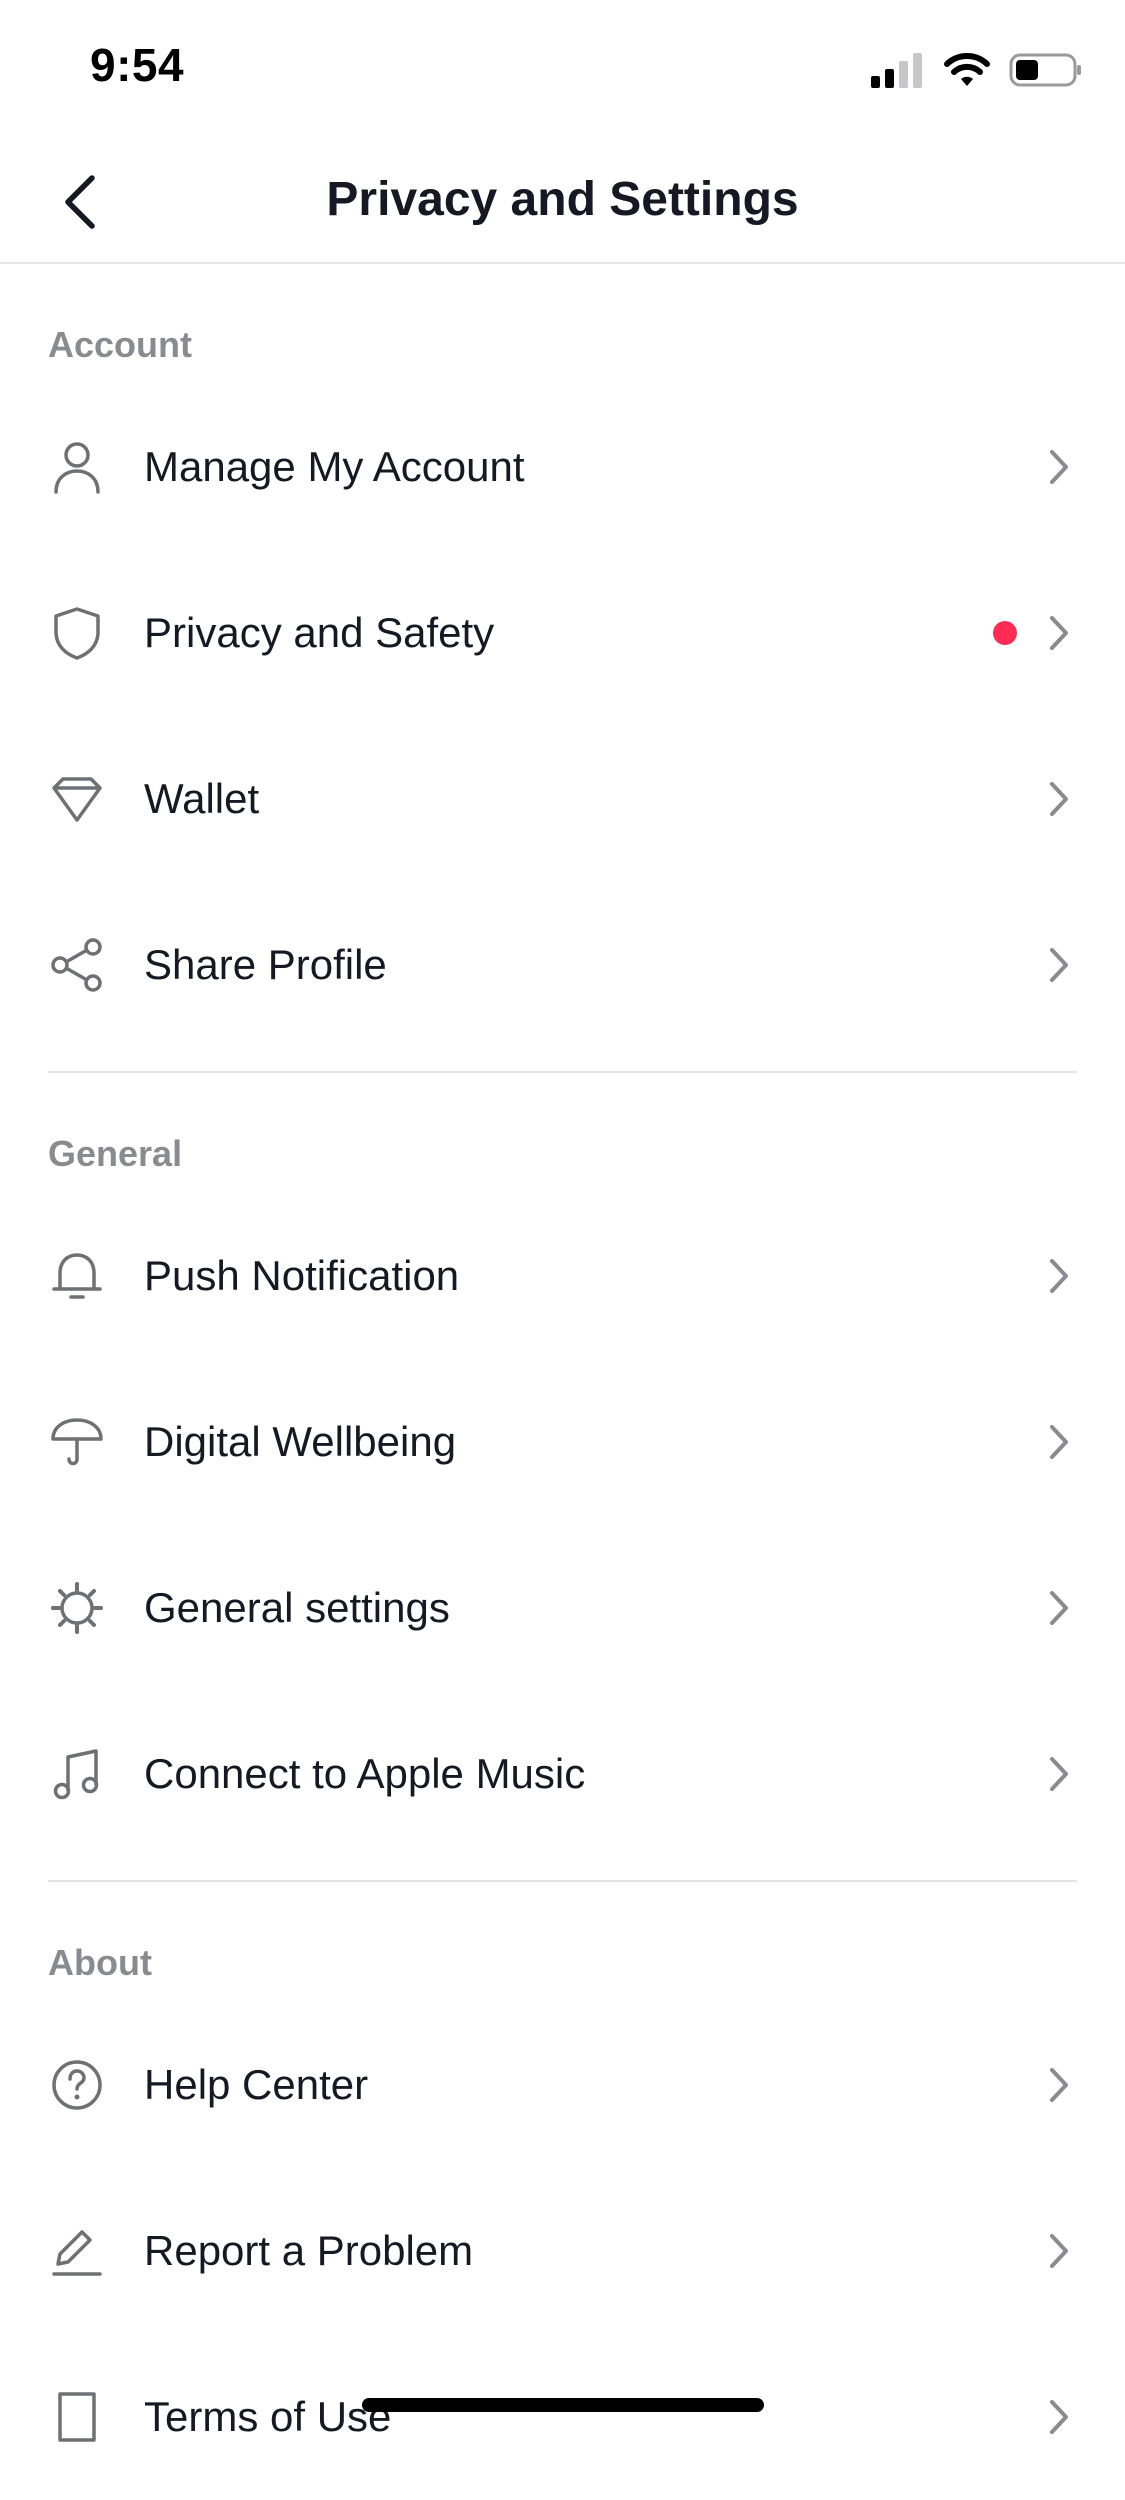  I want to click on help-circle-icon, so click(77, 2085).